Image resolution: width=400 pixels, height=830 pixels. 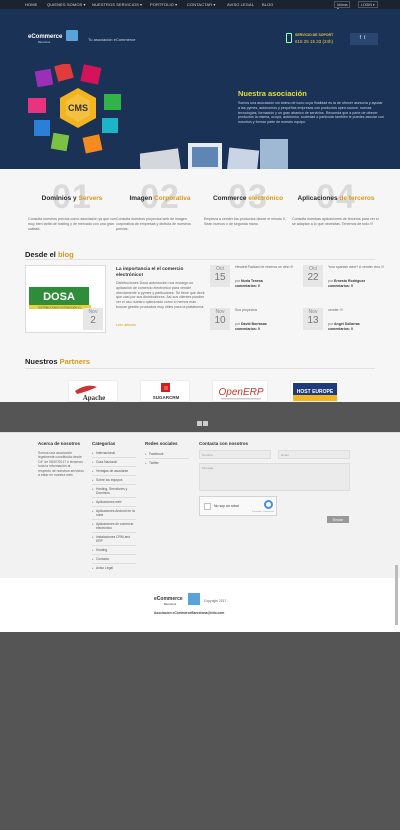 I want to click on hero-title: Nuestra asociación, so click(x=272, y=93).